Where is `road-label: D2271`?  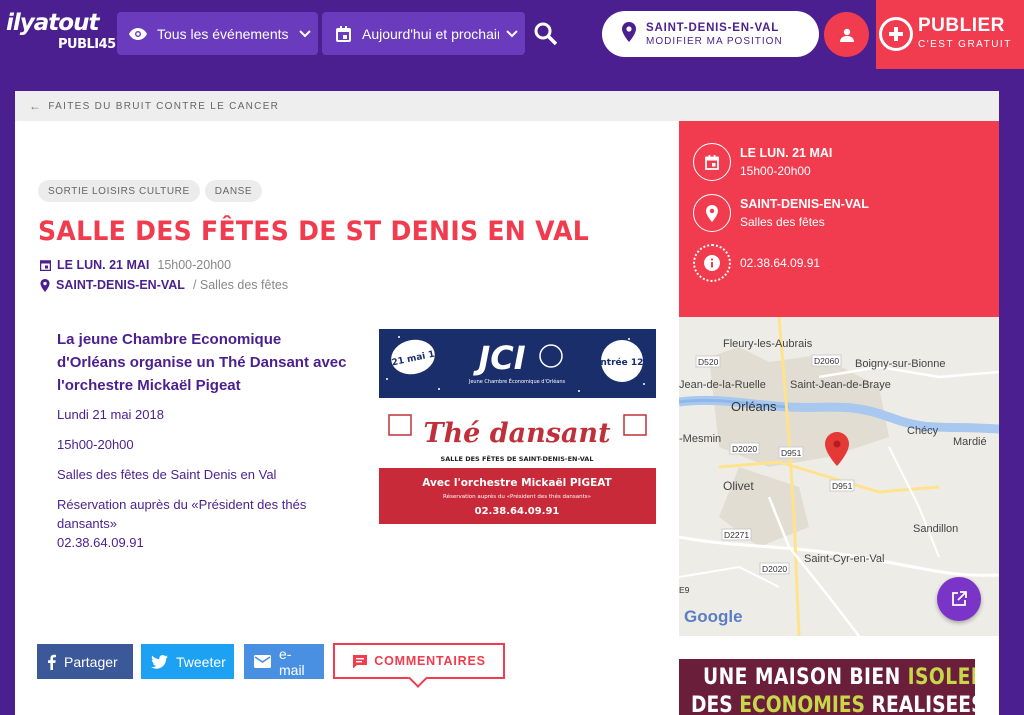
road-label: D2271 is located at coordinates (736, 535).